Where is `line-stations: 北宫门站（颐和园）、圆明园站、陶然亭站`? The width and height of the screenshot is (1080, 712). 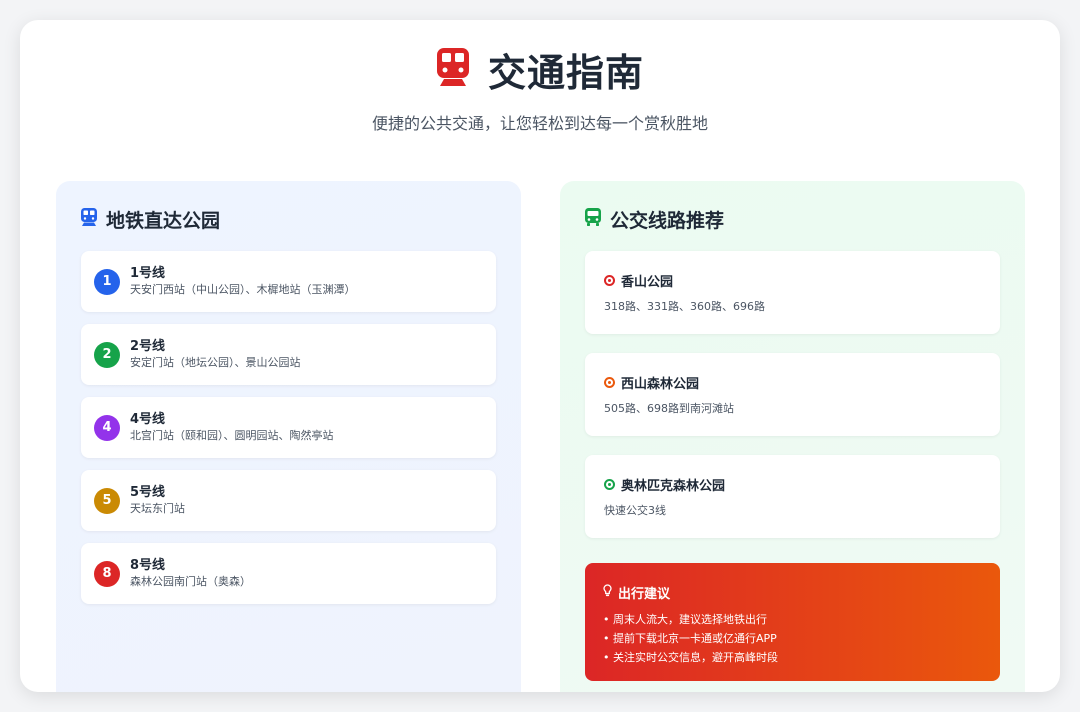
line-stations: 北宫门站（颐和园）、圆明园站、陶然亭站 is located at coordinates (232, 435).